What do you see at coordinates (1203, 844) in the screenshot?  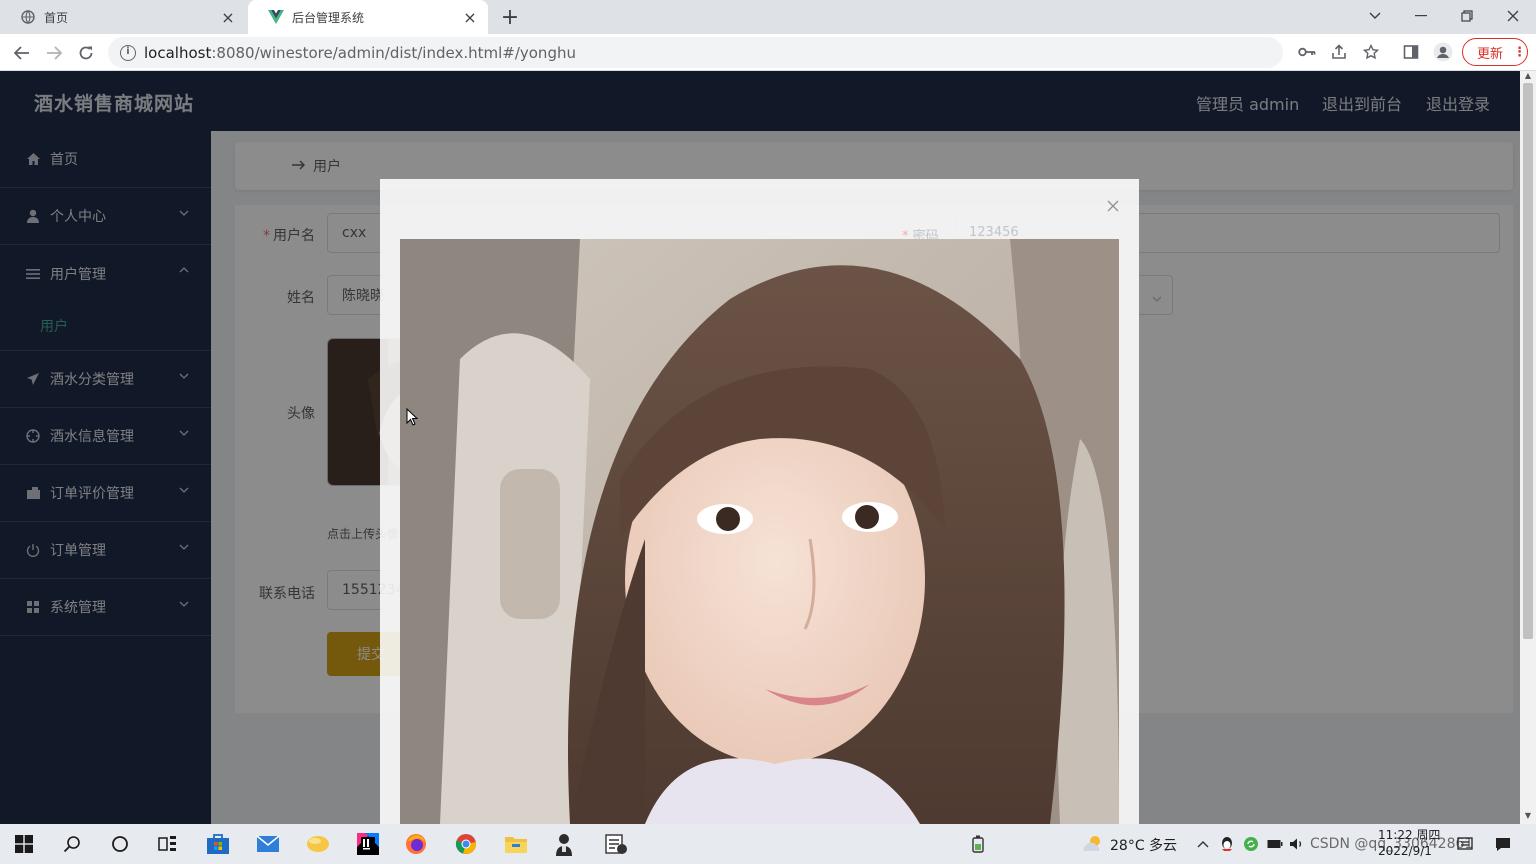 I see `chevron-up-icon` at bounding box center [1203, 844].